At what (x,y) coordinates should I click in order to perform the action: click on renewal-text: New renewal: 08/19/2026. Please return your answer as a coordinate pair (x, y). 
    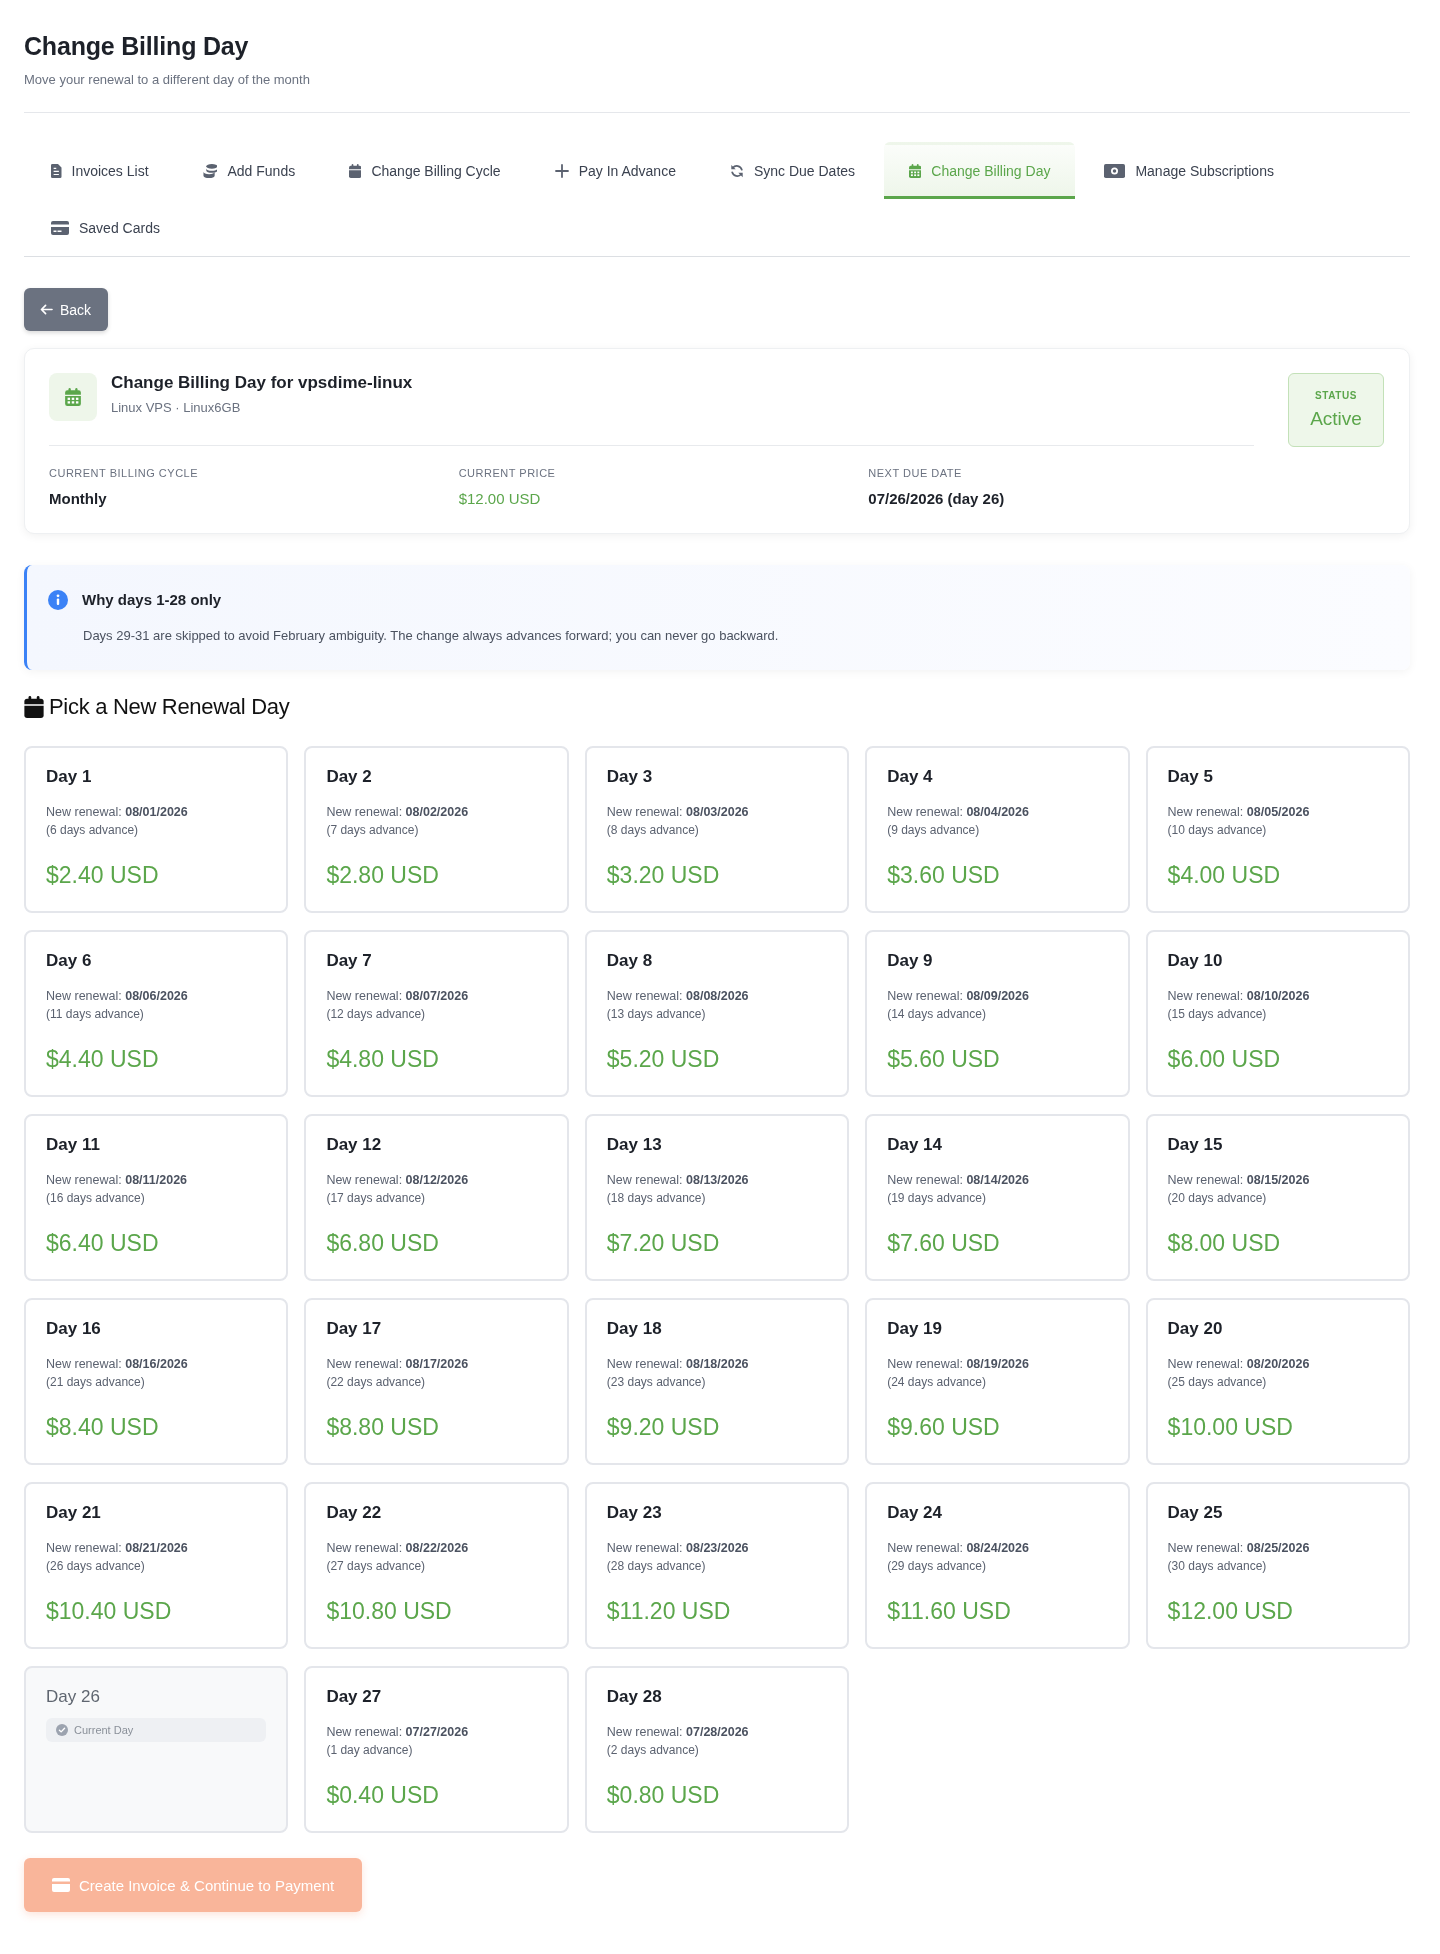
    Looking at the image, I should click on (958, 1364).